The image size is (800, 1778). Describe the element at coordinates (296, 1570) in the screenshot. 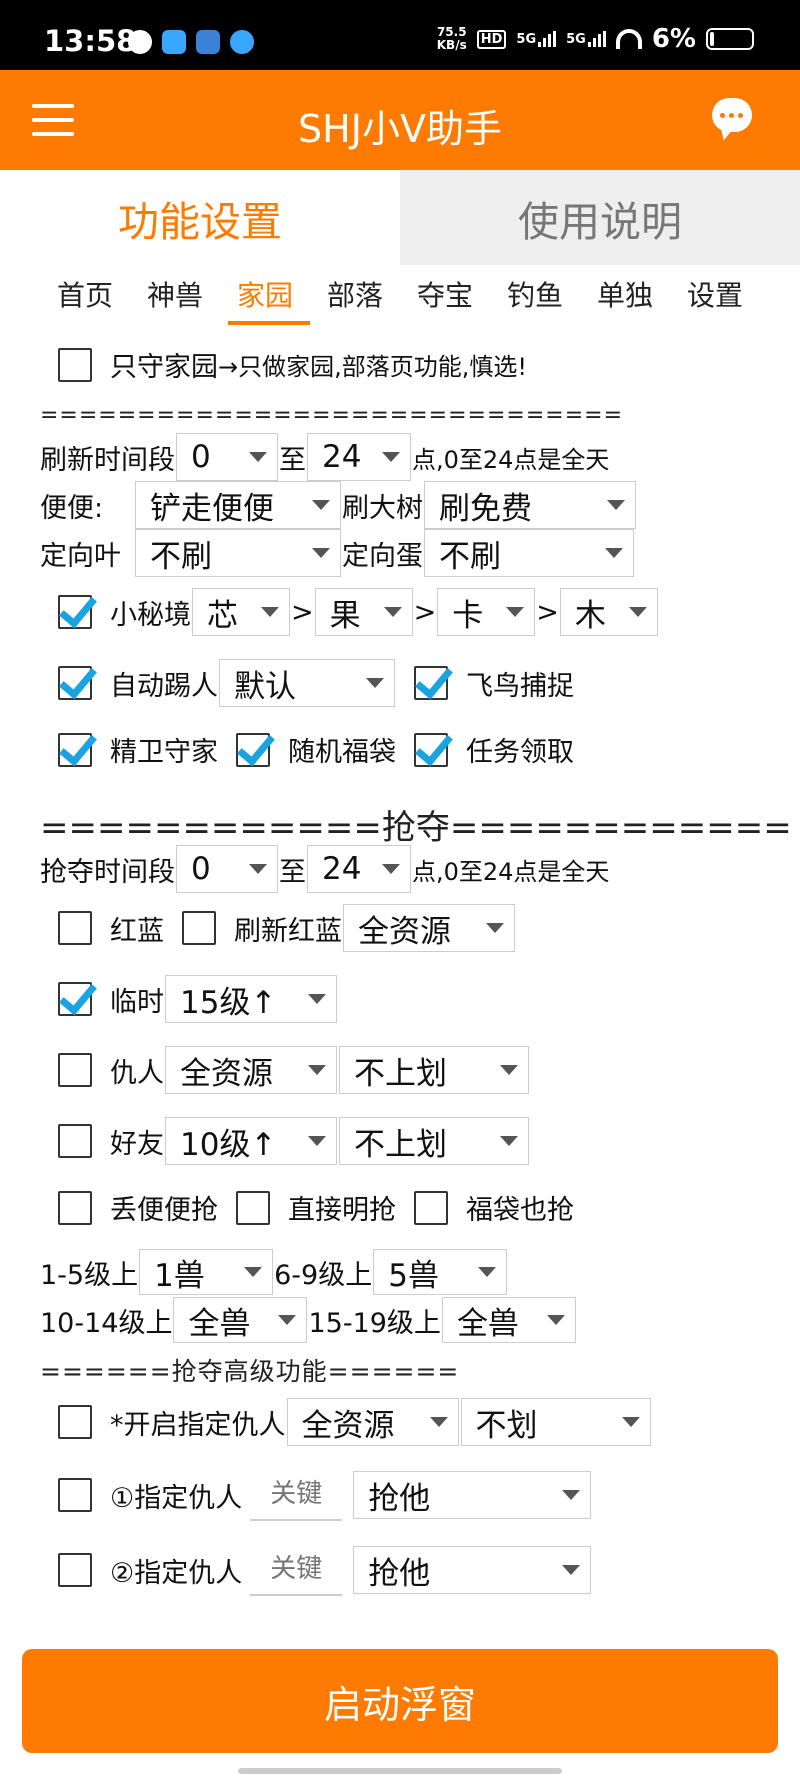

I see `target2-keyword-input` at that location.